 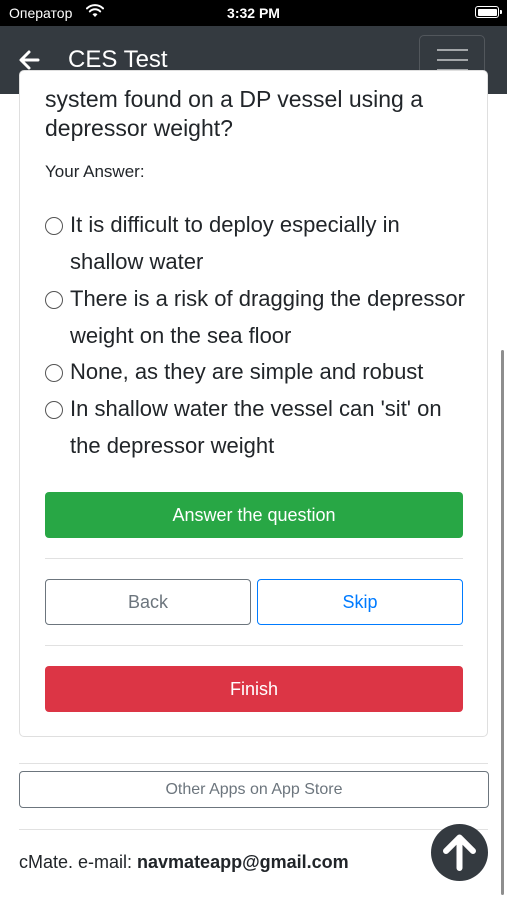 I want to click on other-apps-button: Other Apps on App Store, so click(x=254, y=789).